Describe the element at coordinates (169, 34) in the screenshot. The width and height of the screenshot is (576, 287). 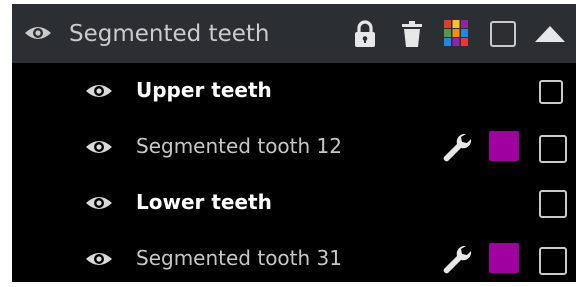
I see `group-title: Segmented teeth` at that location.